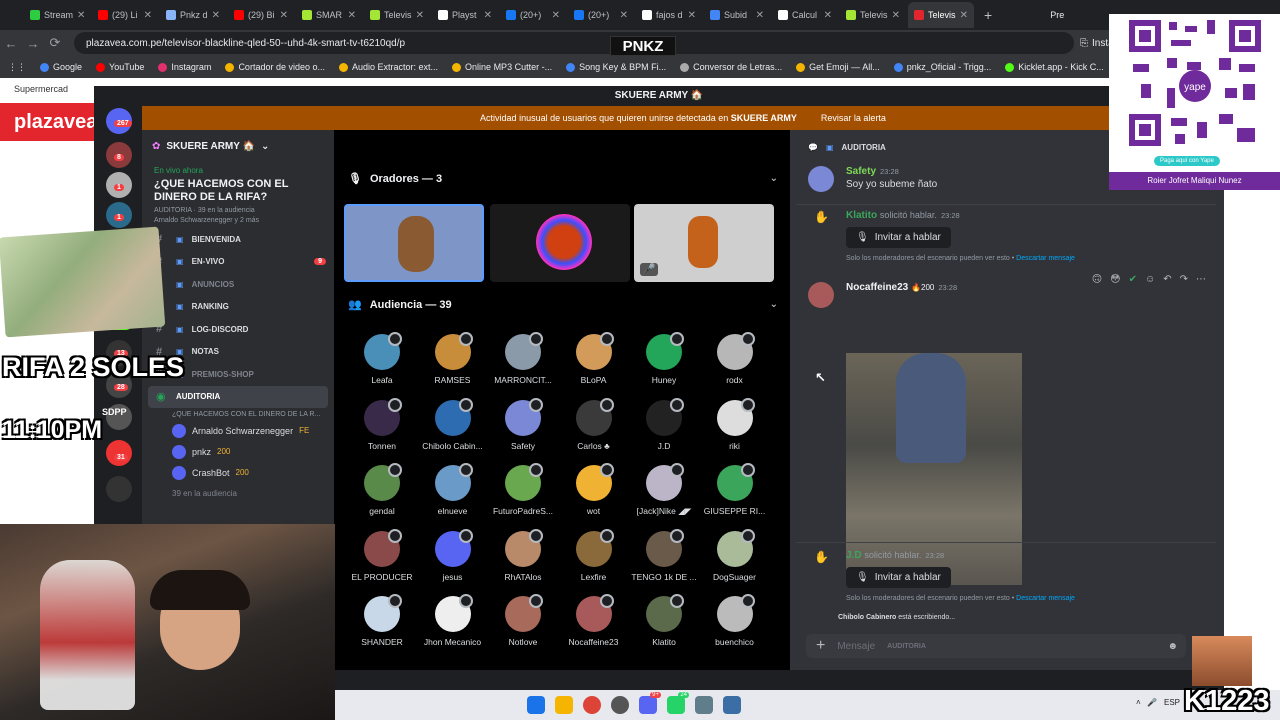  Describe the element at coordinates (1133, 279) in the screenshot. I see `checkmark-icon: ✔` at that location.